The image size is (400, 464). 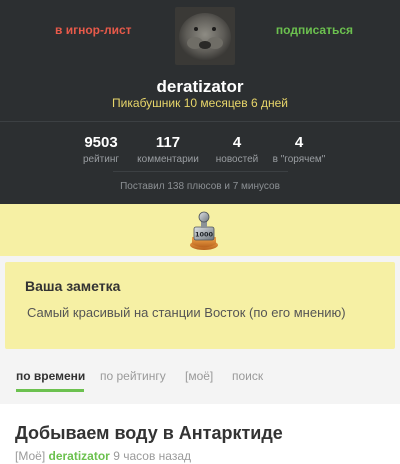 What do you see at coordinates (205, 36) in the screenshot?
I see `avatar` at bounding box center [205, 36].